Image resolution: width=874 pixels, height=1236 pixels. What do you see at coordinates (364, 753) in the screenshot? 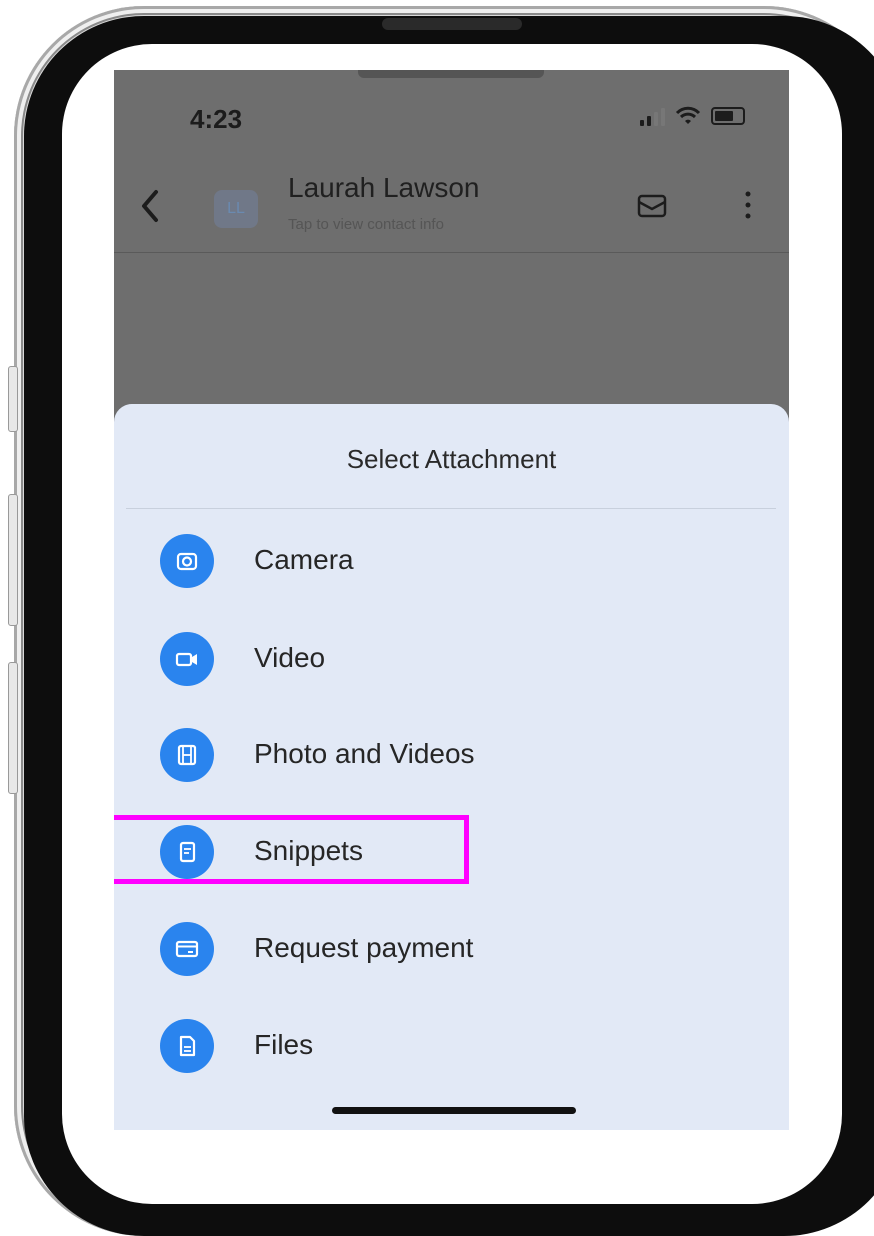
I see `attachment-option-label: Photo and Videos` at bounding box center [364, 753].